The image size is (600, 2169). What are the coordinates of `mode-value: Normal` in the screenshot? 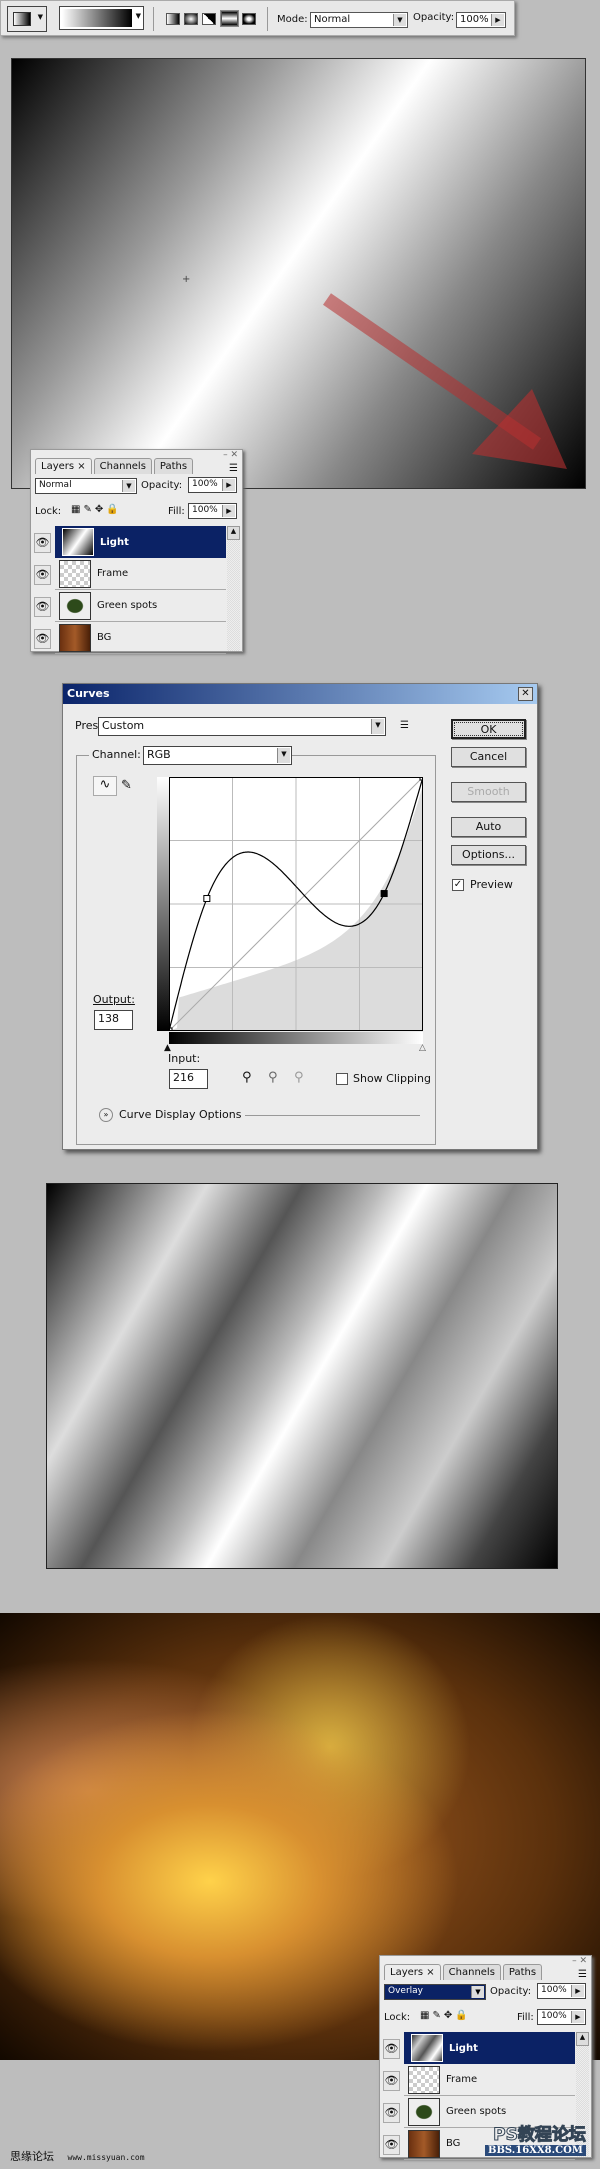 It's located at (332, 19).